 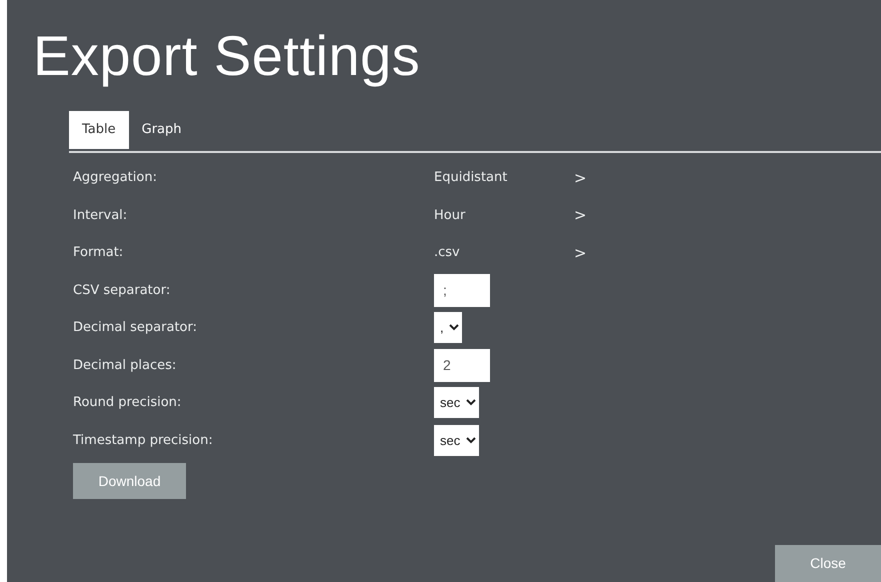 What do you see at coordinates (115, 178) in the screenshot?
I see `field-label: Aggregation:` at bounding box center [115, 178].